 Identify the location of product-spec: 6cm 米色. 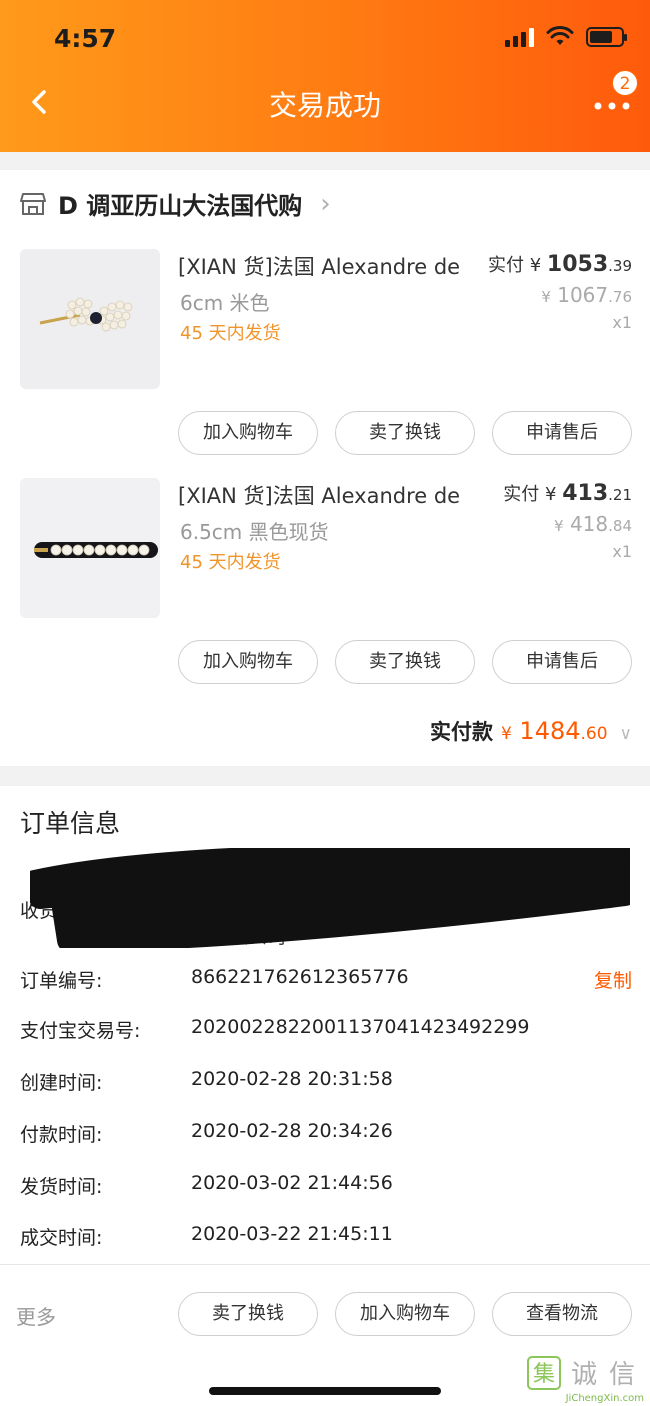
(225, 303).